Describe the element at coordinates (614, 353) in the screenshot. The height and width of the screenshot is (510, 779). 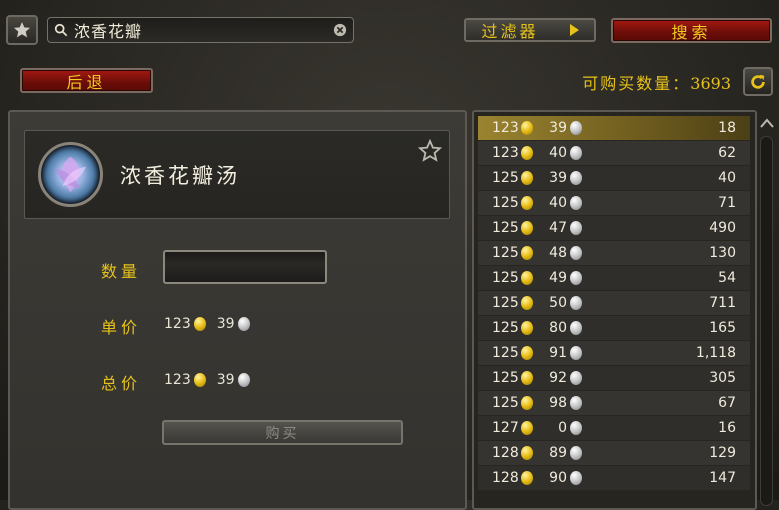
I see `listing-row: 125 91 1,118` at that location.